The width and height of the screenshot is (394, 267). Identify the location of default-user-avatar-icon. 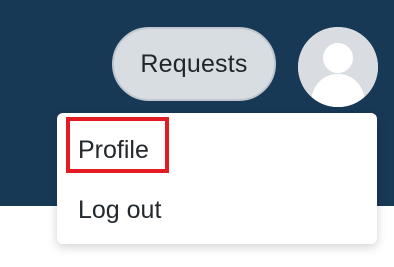
(338, 67).